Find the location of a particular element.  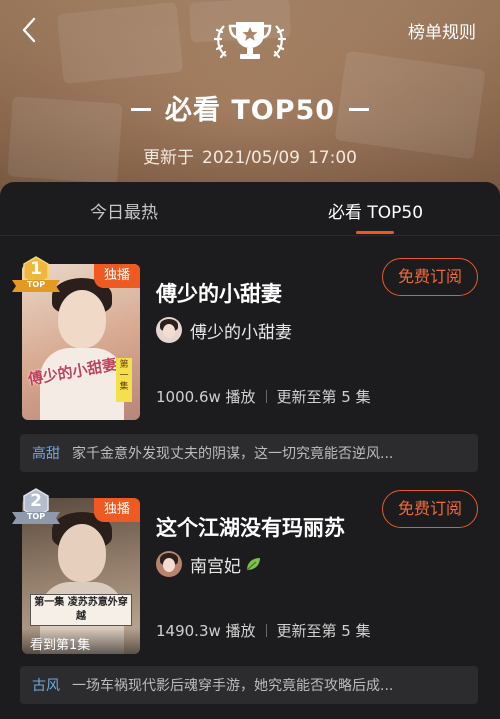

drama-title: 这个江湖没有玛丽苏 is located at coordinates (250, 527).